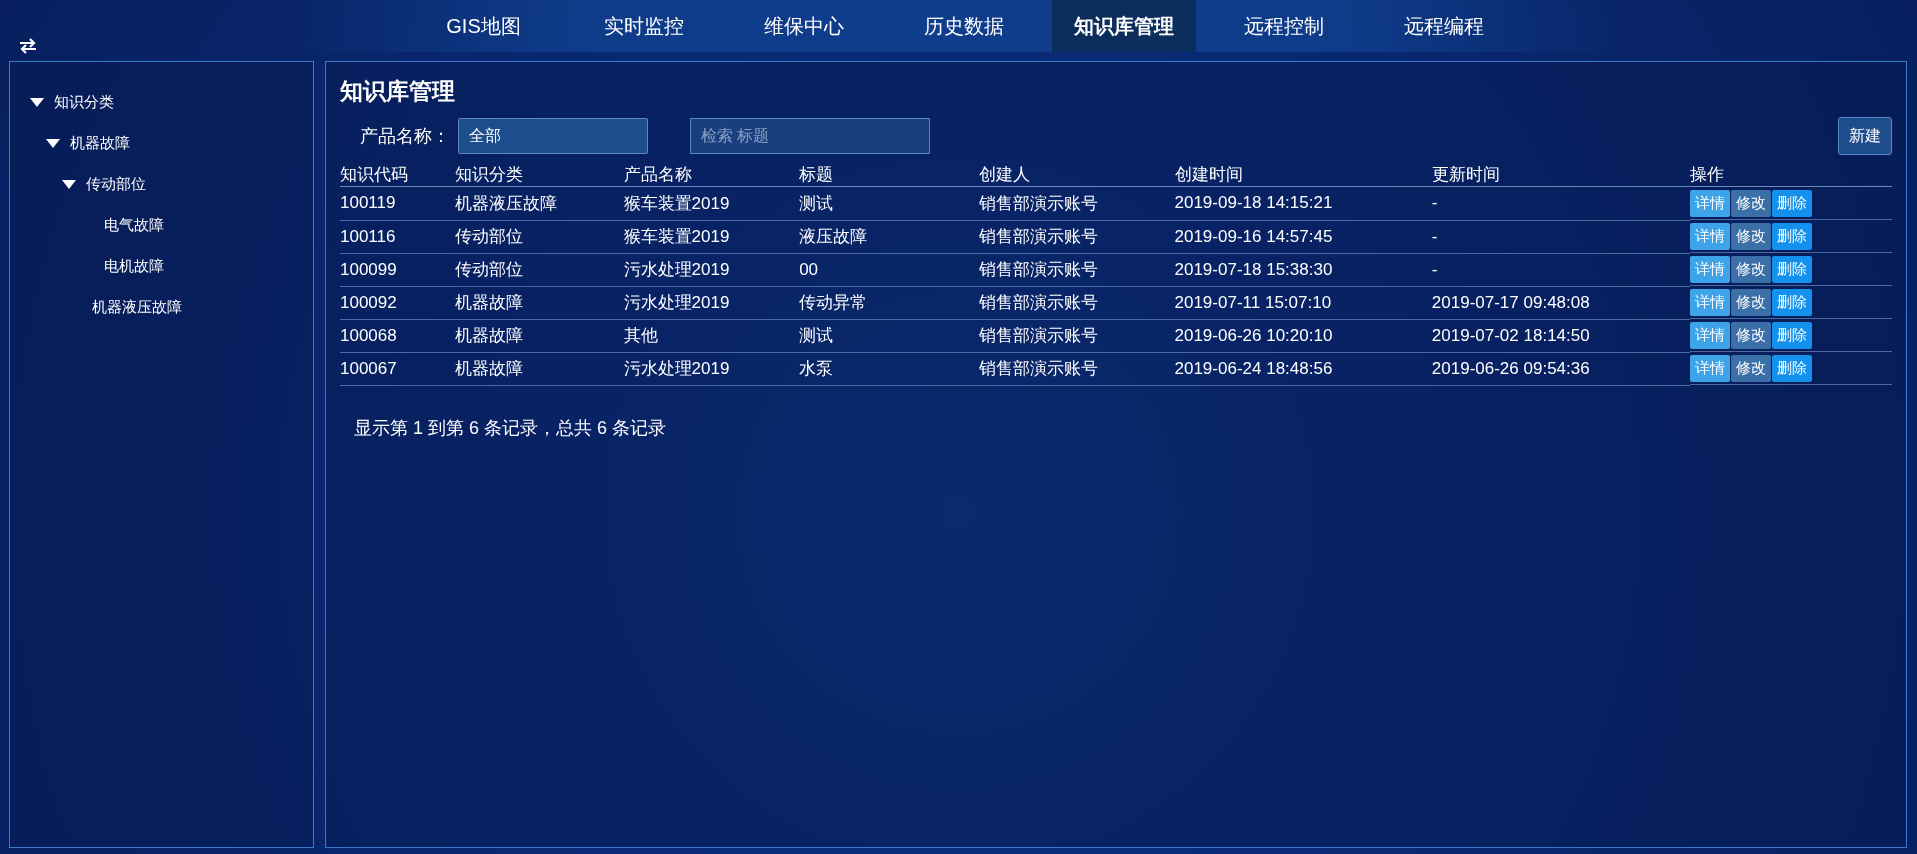  What do you see at coordinates (1865, 136) in the screenshot?
I see `new-button: 新建` at bounding box center [1865, 136].